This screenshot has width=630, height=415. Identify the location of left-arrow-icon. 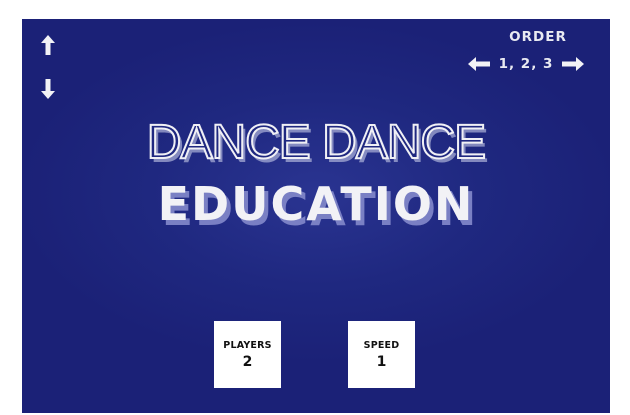
(478, 64).